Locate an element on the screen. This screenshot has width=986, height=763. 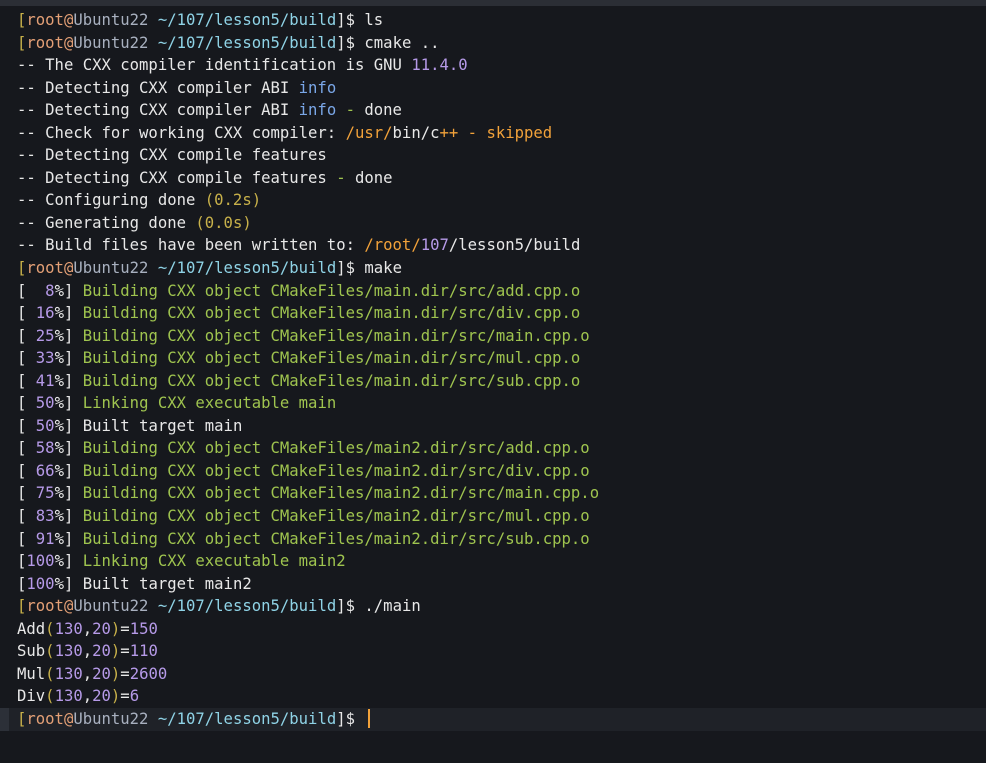
calc-arg: 130 is located at coordinates (68, 696).